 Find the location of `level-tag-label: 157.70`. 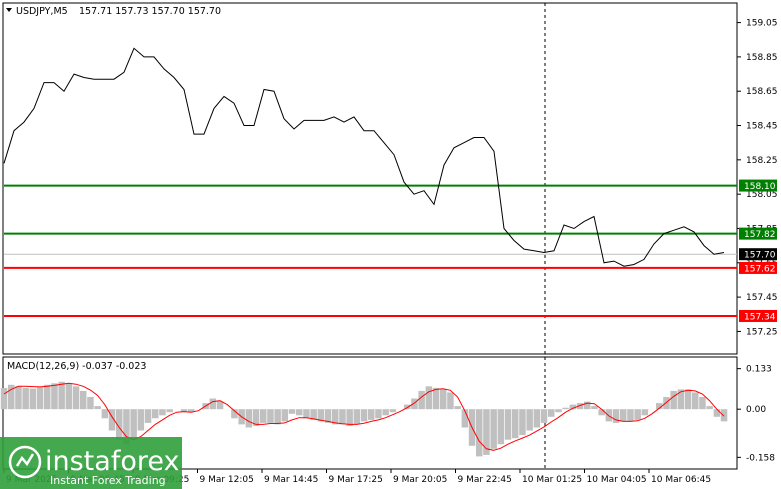

level-tag-label: 157.70 is located at coordinates (760, 256).